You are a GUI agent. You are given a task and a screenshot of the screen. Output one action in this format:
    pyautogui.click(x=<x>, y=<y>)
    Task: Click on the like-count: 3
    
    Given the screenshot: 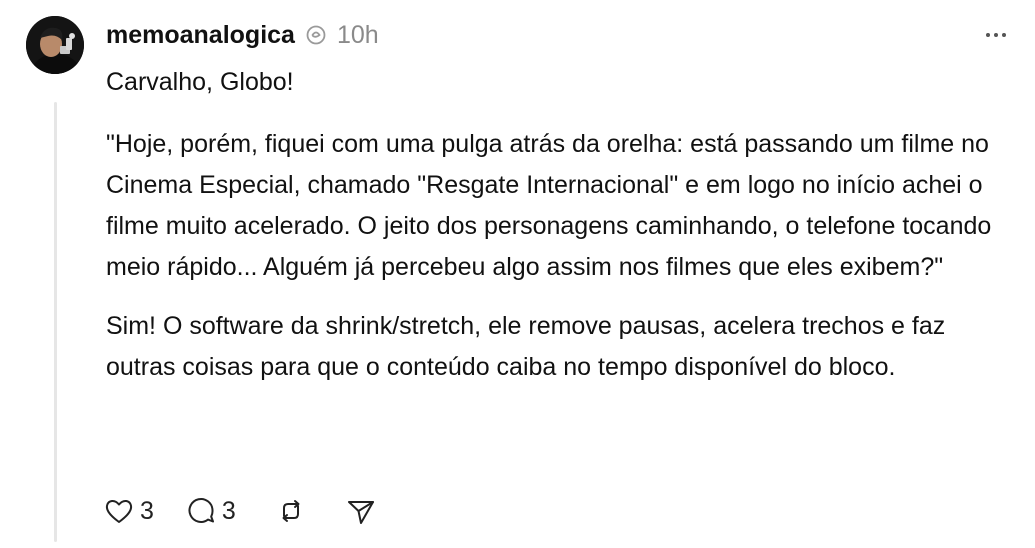 What is the action you would take?
    pyautogui.click(x=147, y=510)
    